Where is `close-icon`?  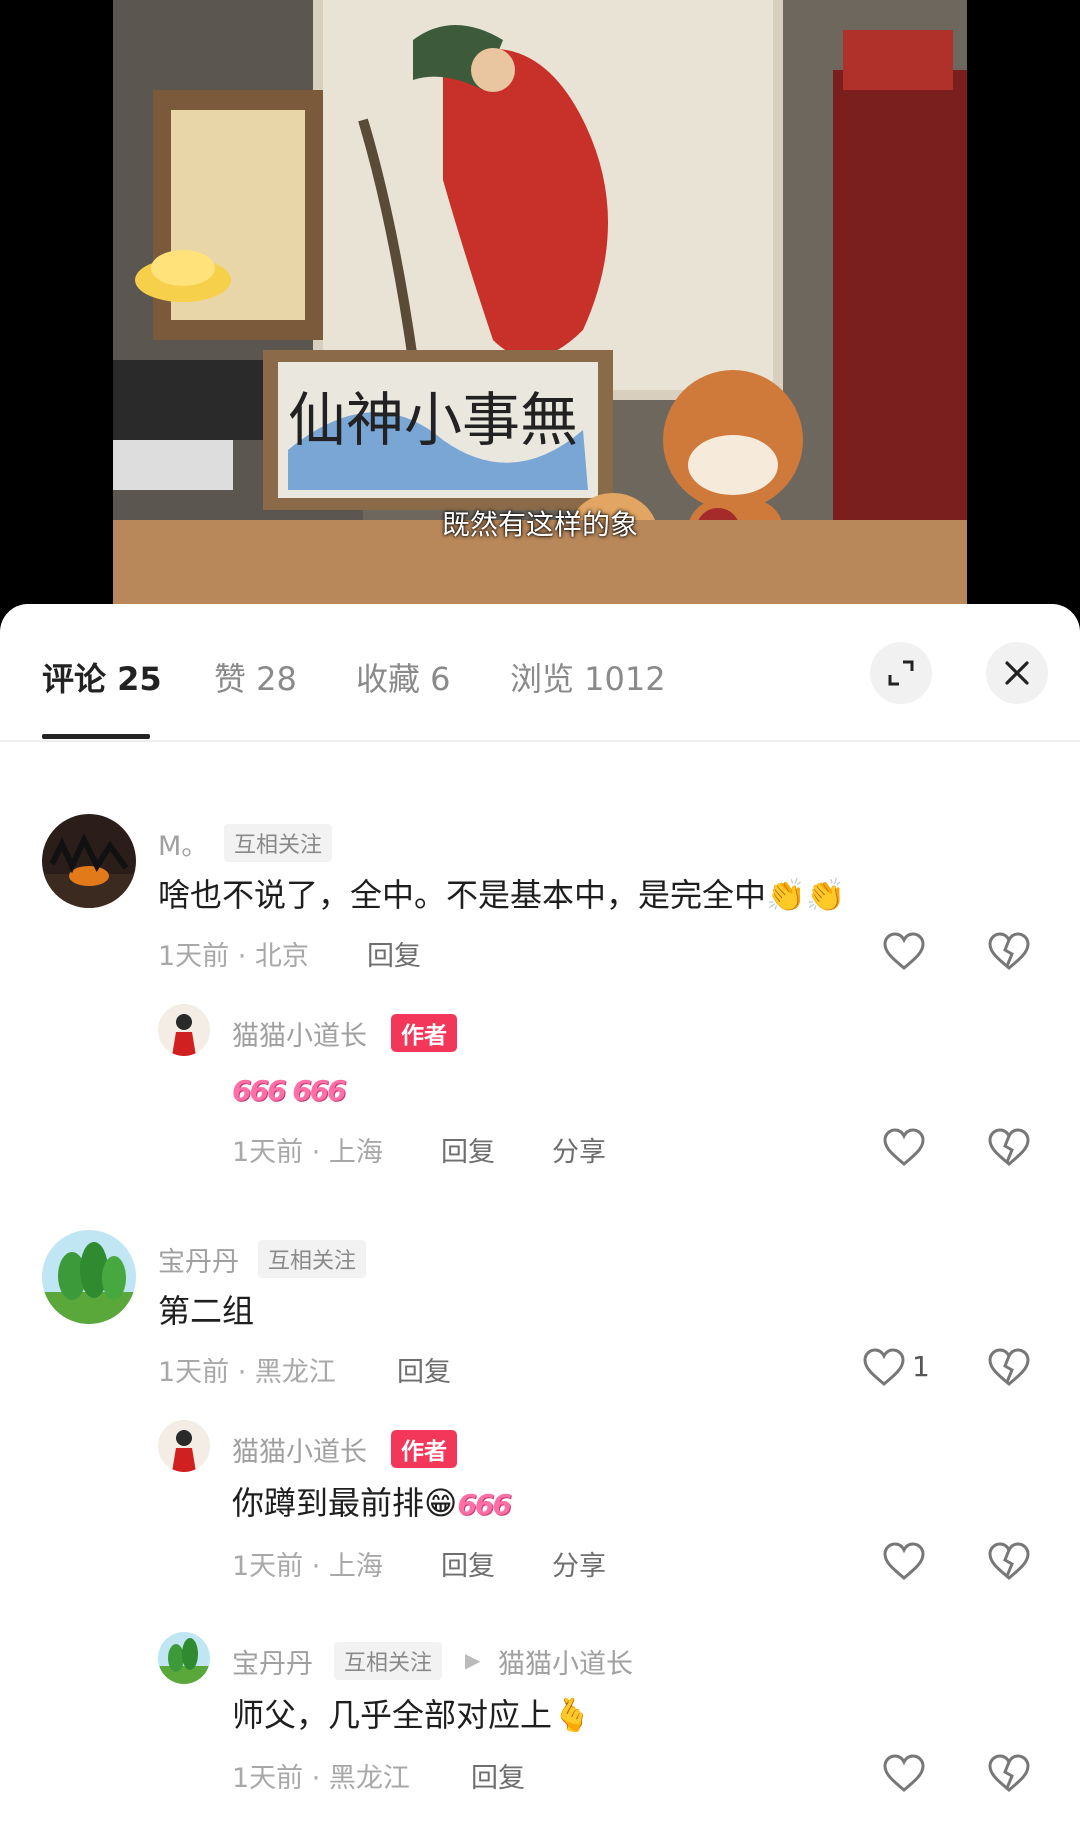
close-icon is located at coordinates (1017, 673).